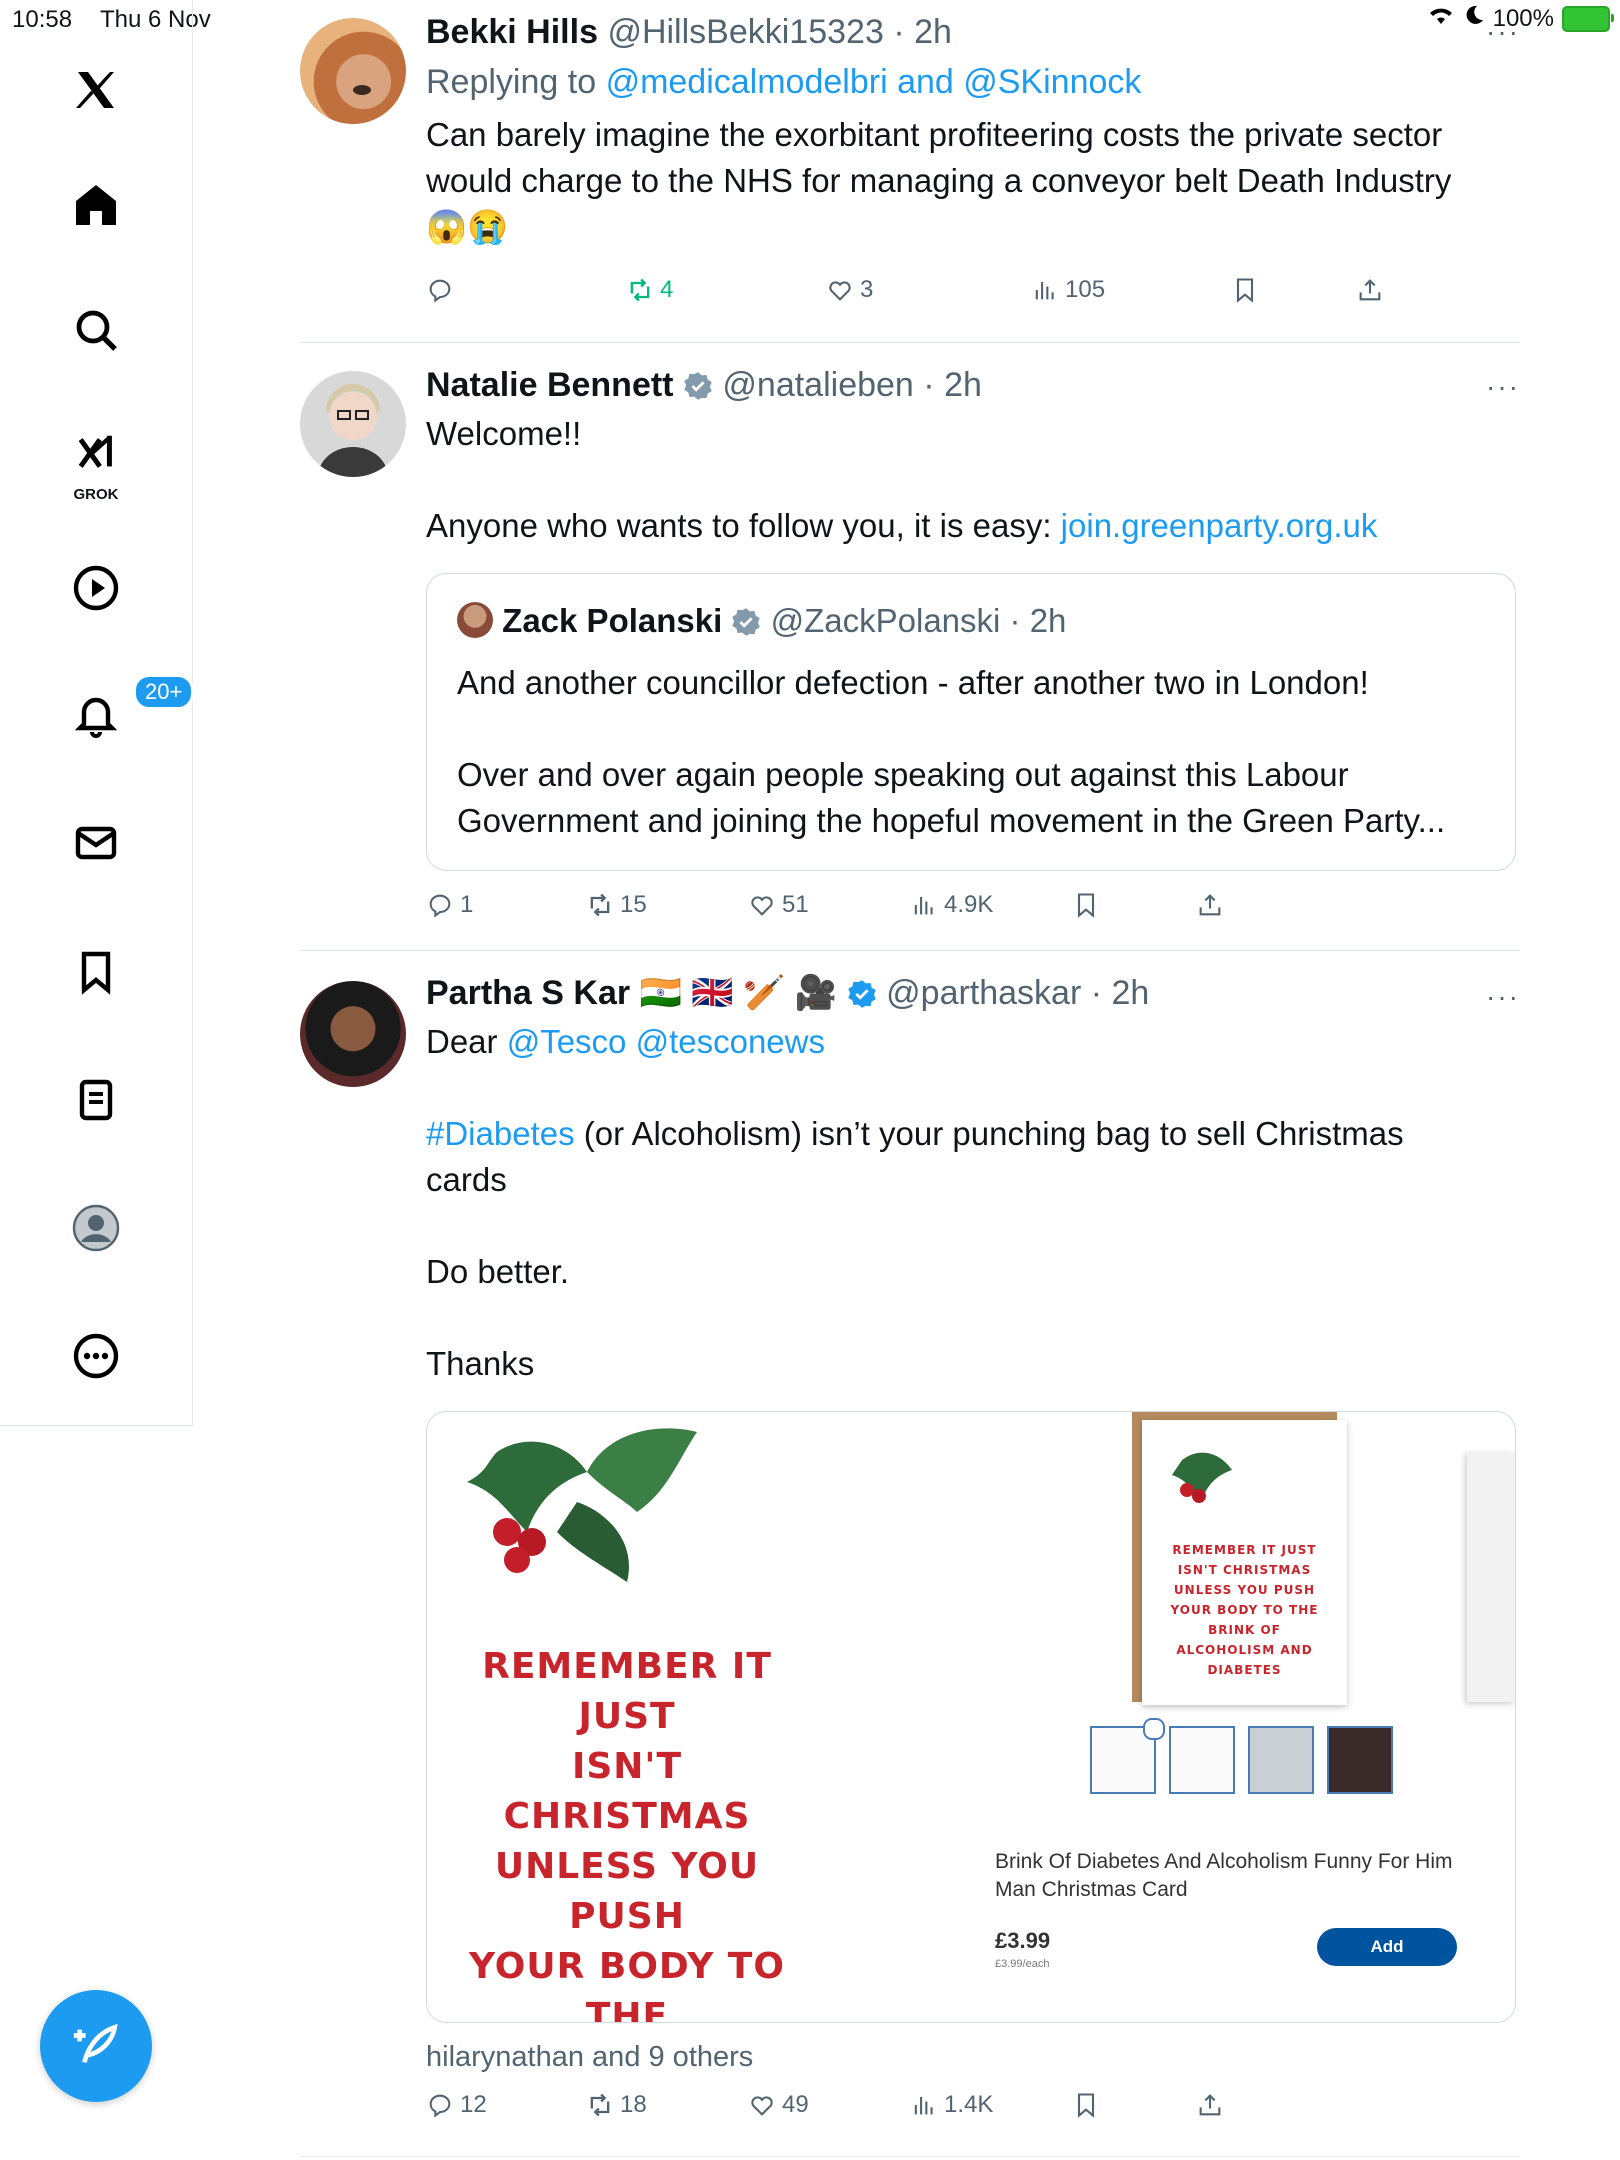 Image resolution: width=1620 pixels, height=2160 pixels. Describe the element at coordinates (96, 588) in the screenshot. I see `video-icon` at that location.